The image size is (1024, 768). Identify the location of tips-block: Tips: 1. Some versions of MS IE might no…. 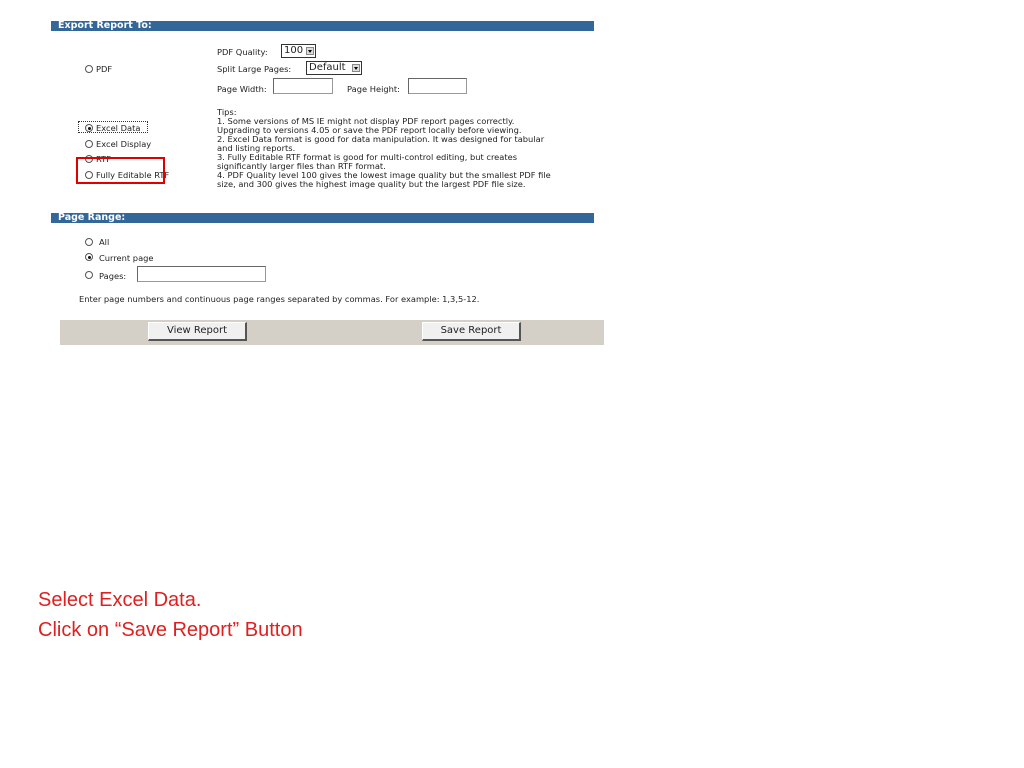
(407, 148).